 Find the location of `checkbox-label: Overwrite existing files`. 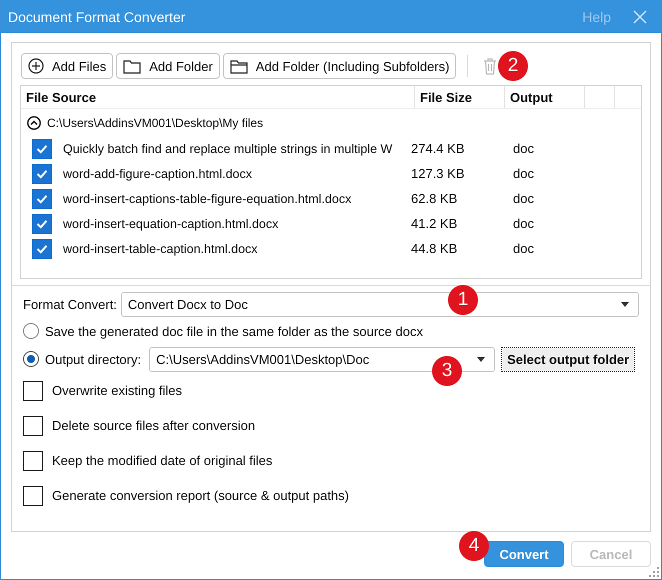

checkbox-label: Overwrite existing files is located at coordinates (117, 390).